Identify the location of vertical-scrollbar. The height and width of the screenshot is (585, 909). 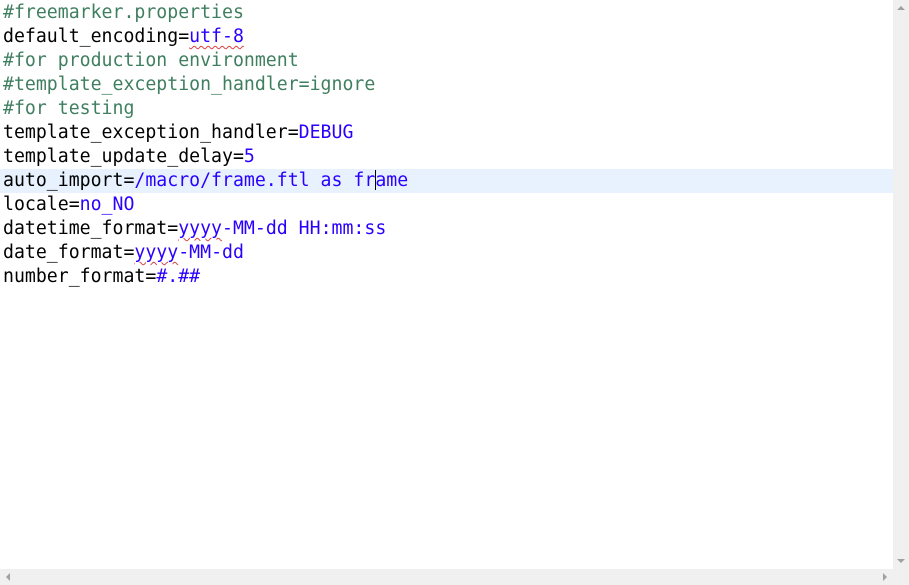
(901, 284).